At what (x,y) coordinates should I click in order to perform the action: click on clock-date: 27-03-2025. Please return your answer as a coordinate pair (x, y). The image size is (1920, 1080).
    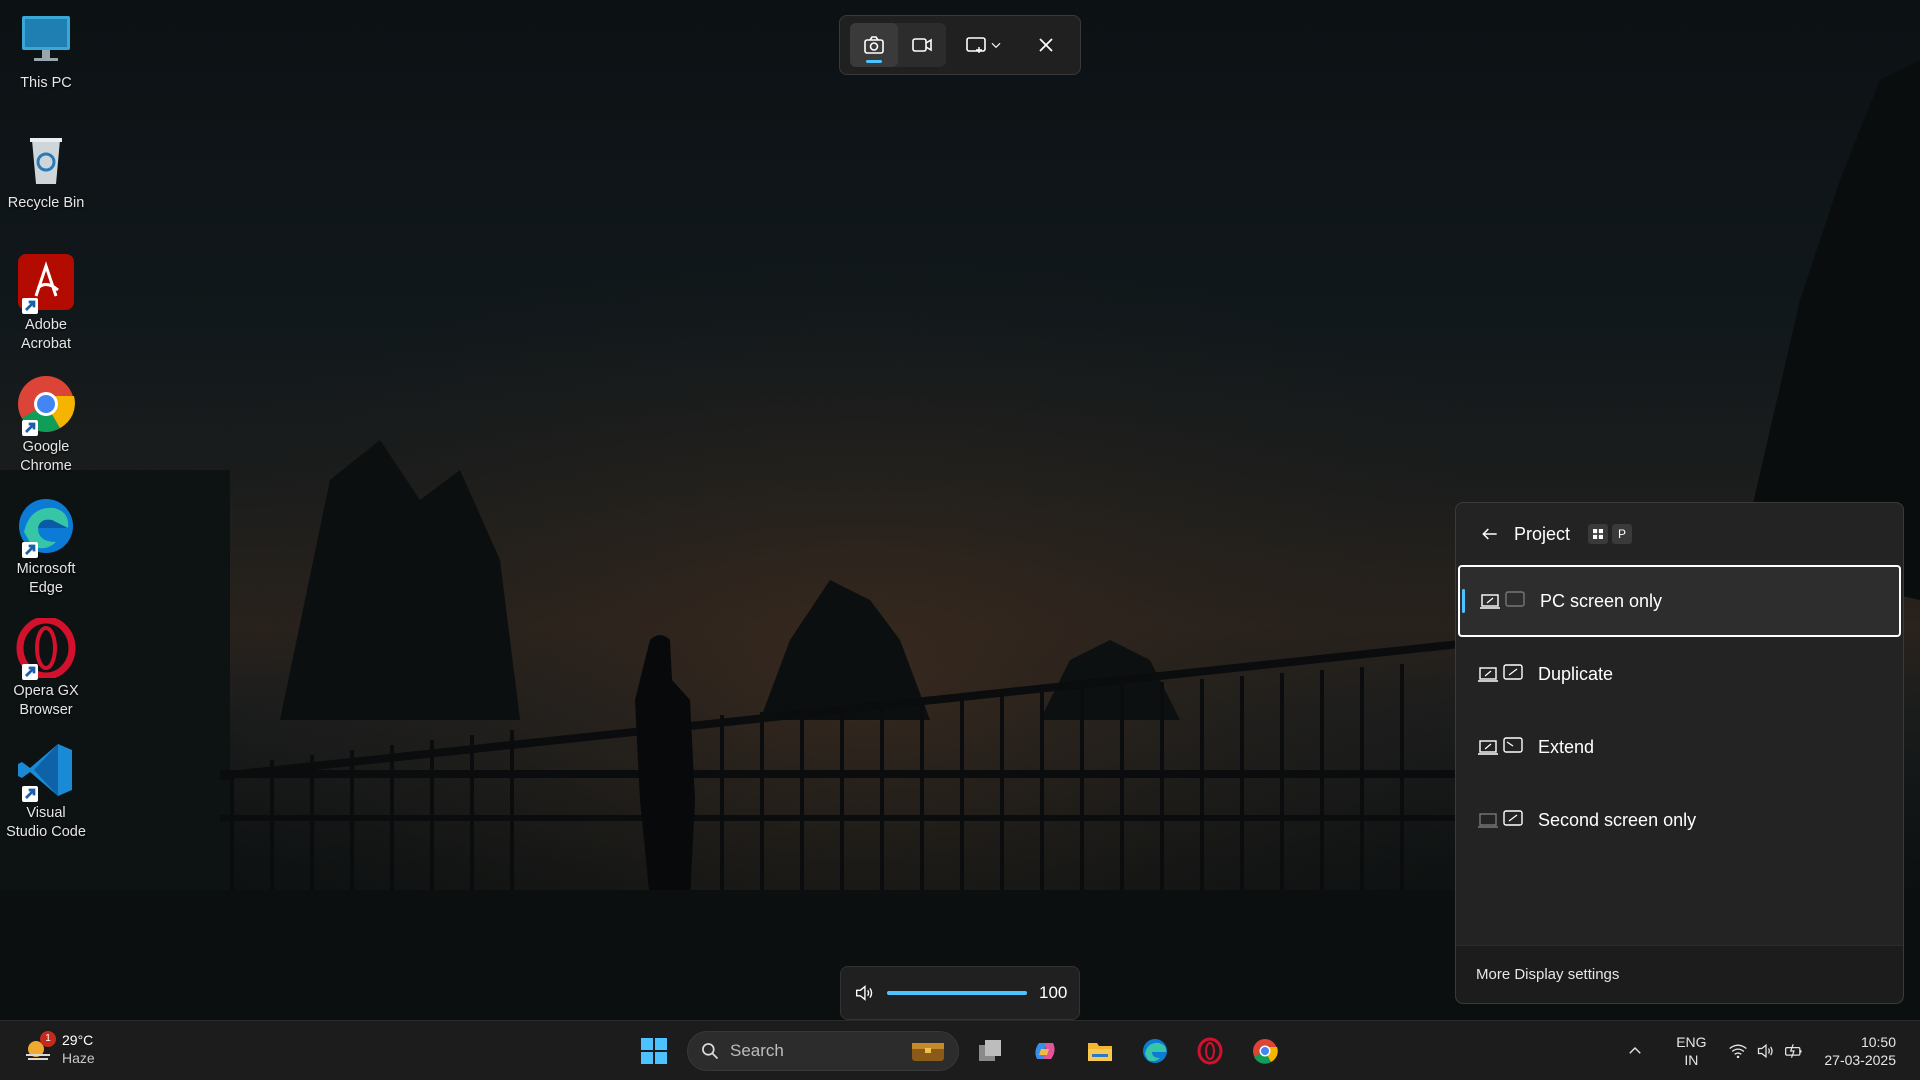
    Looking at the image, I should click on (1860, 1060).